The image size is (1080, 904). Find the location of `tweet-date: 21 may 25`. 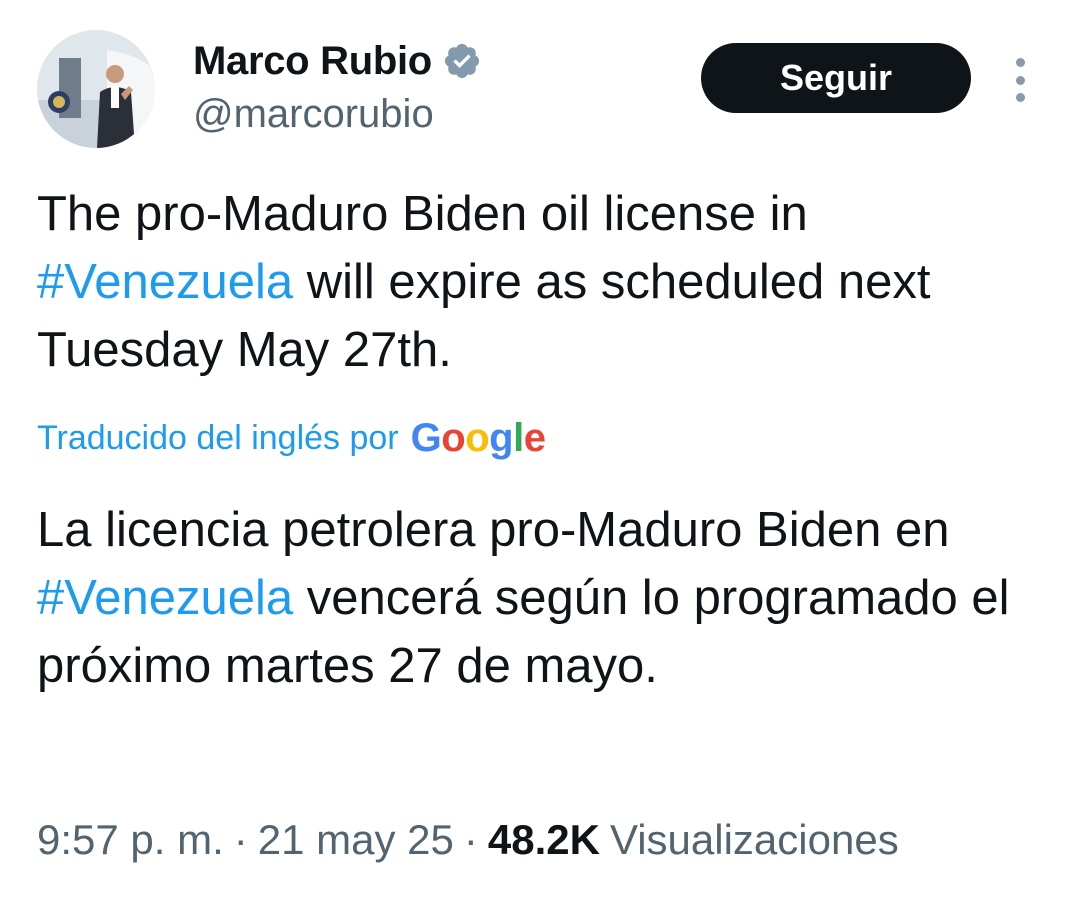

tweet-date: 21 may 25 is located at coordinates (356, 840).